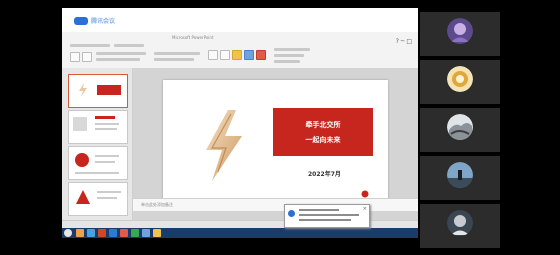 Image resolution: width=560 pixels, height=255 pixels. I want to click on notes-pane: 单击此处添加备注, so click(275, 204).